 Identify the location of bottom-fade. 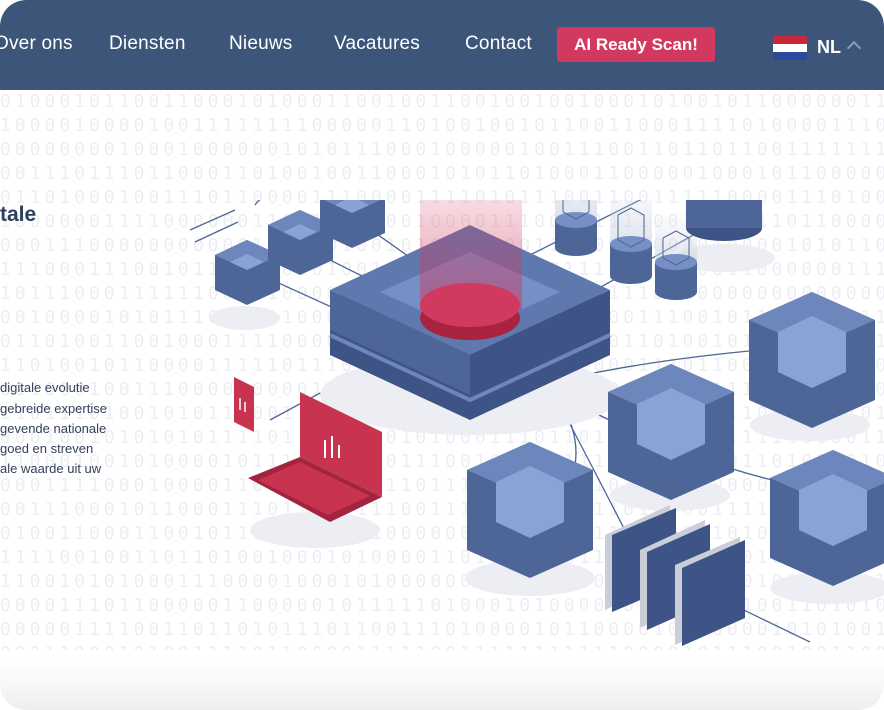
(442, 686).